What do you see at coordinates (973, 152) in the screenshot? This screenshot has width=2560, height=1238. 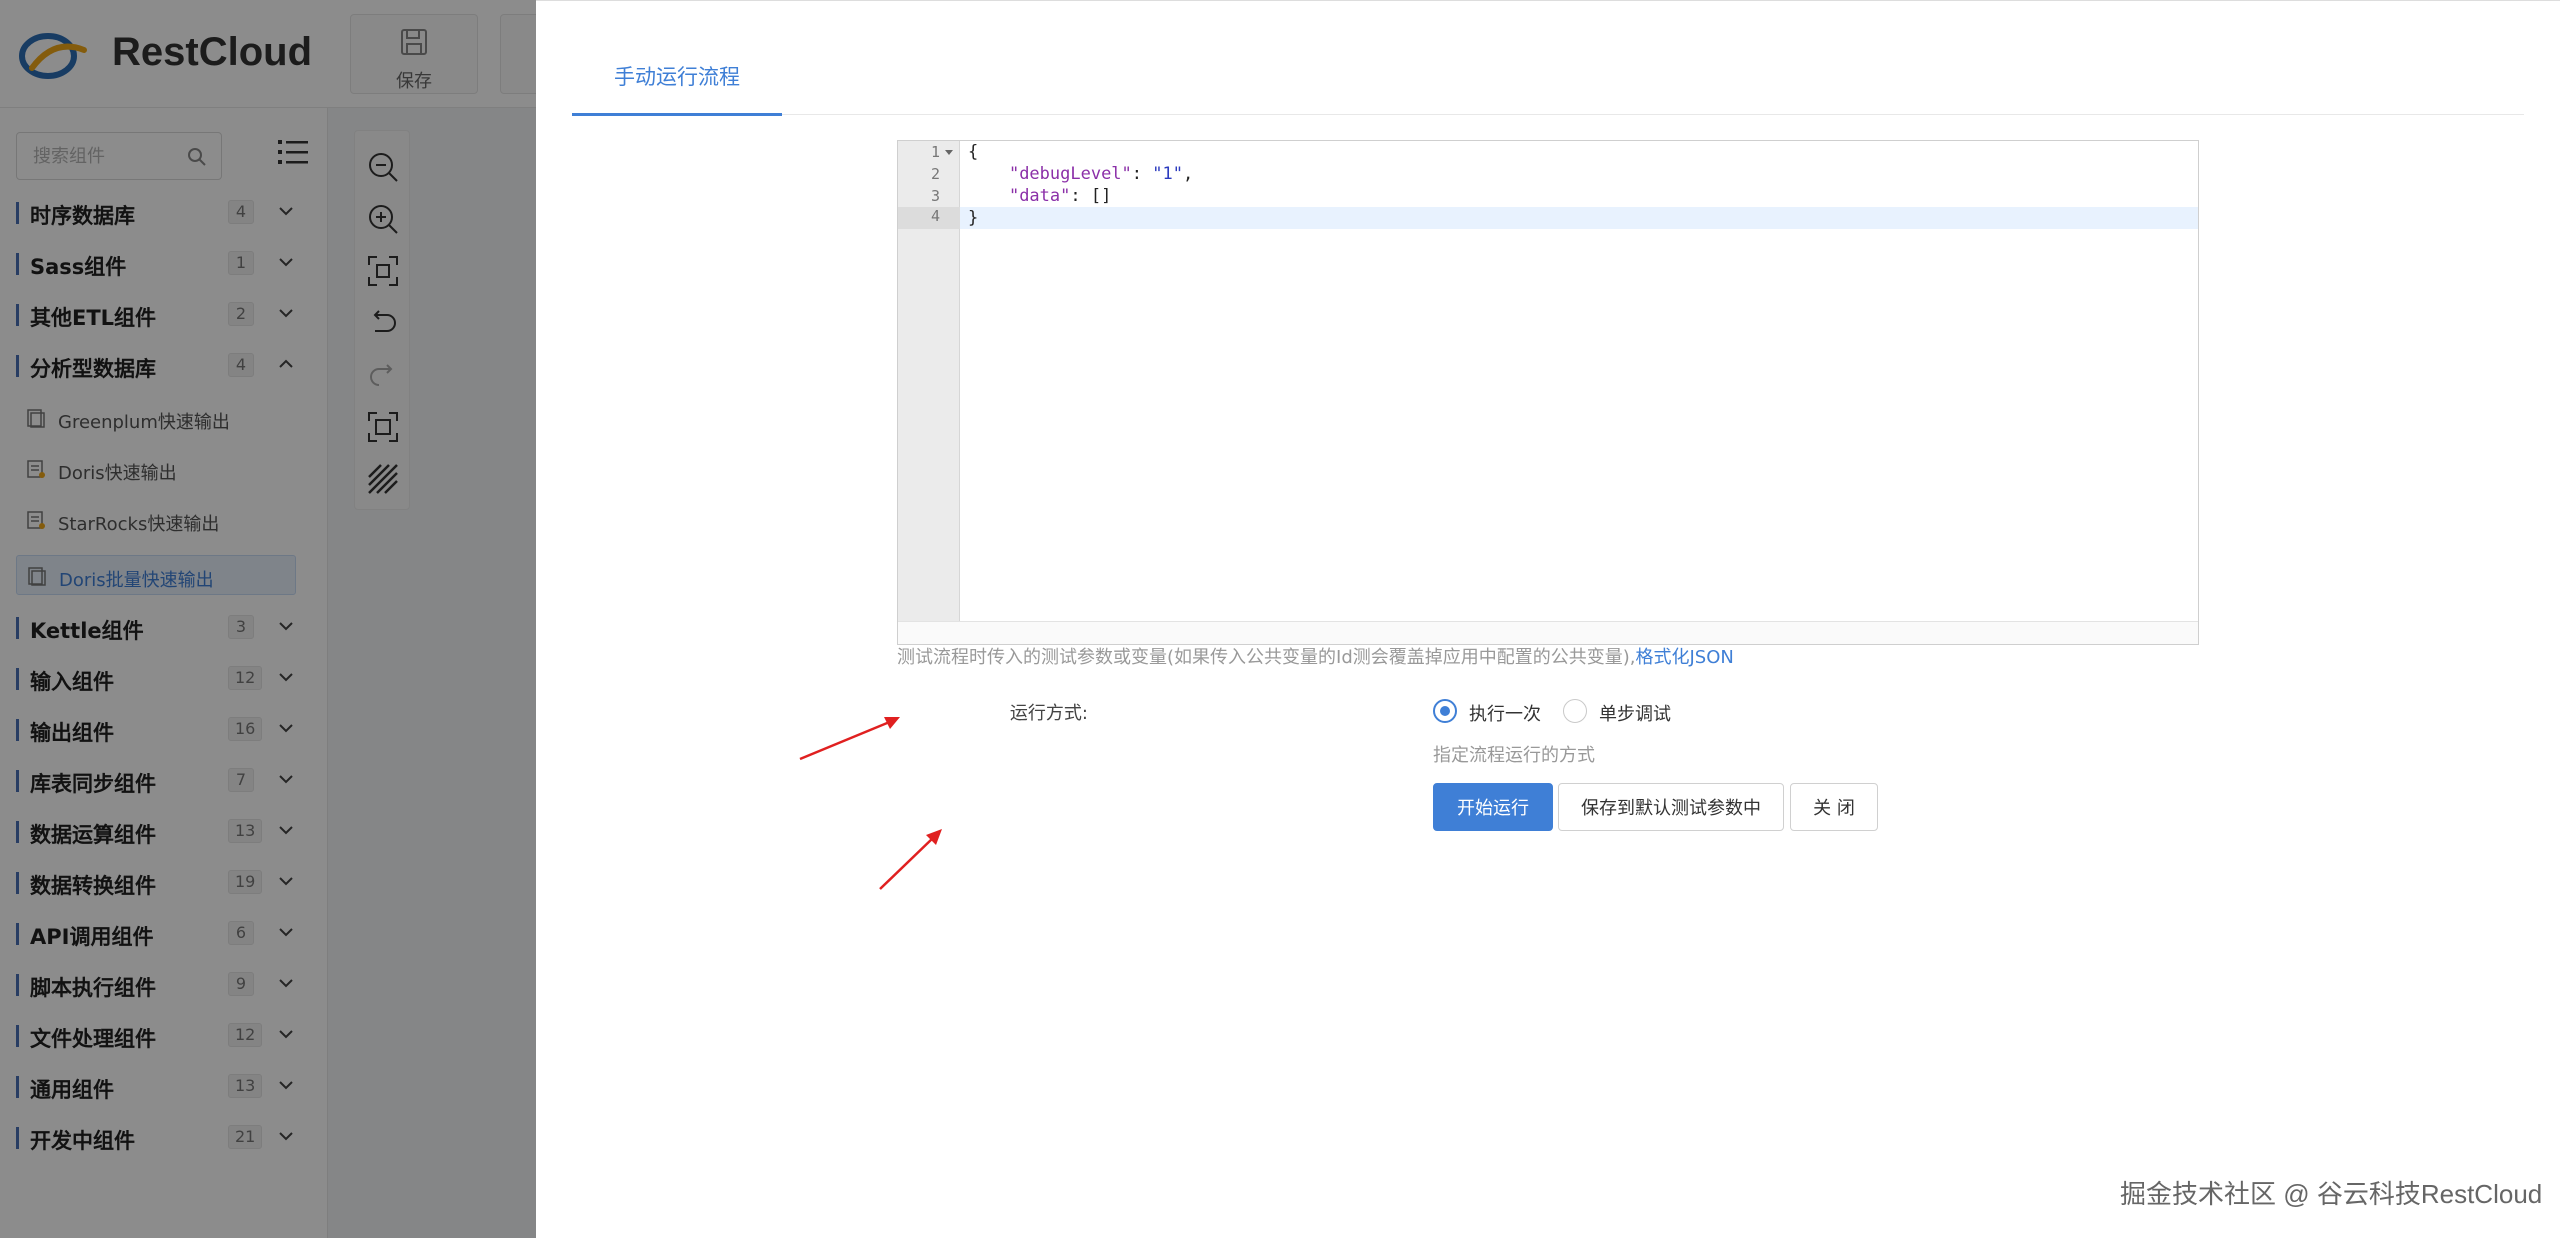 I see `code-line: {` at bounding box center [973, 152].